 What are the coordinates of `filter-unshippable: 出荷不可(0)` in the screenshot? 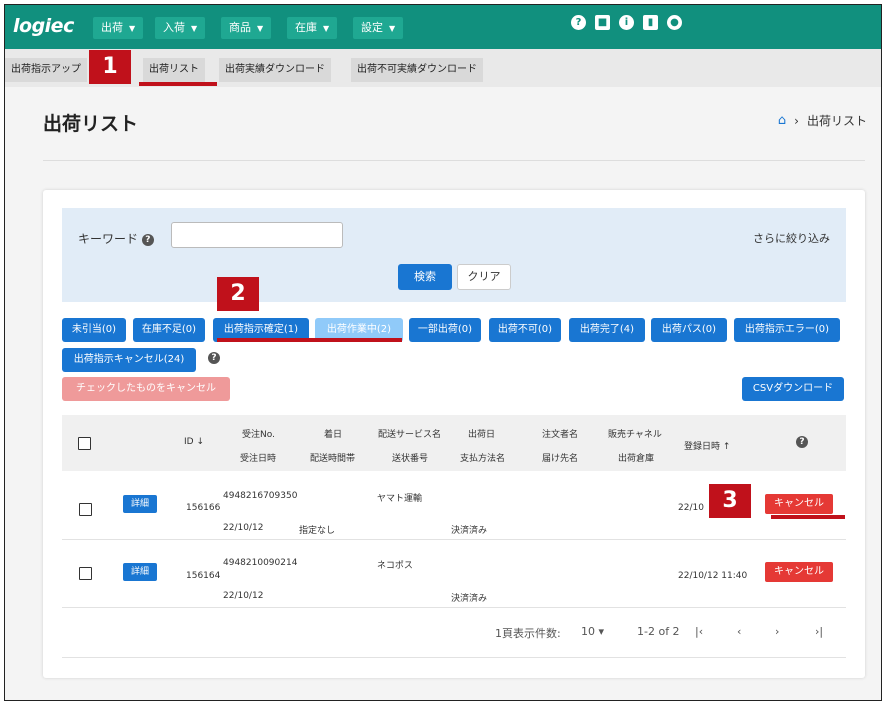 It's located at (525, 330).